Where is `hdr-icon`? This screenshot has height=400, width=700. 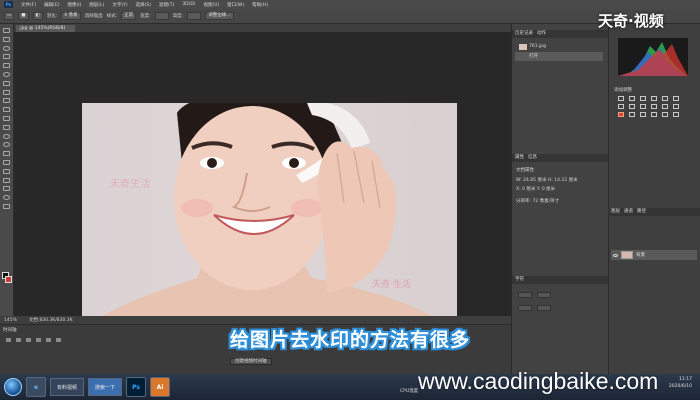
hdr-icon is located at coordinates (676, 114).